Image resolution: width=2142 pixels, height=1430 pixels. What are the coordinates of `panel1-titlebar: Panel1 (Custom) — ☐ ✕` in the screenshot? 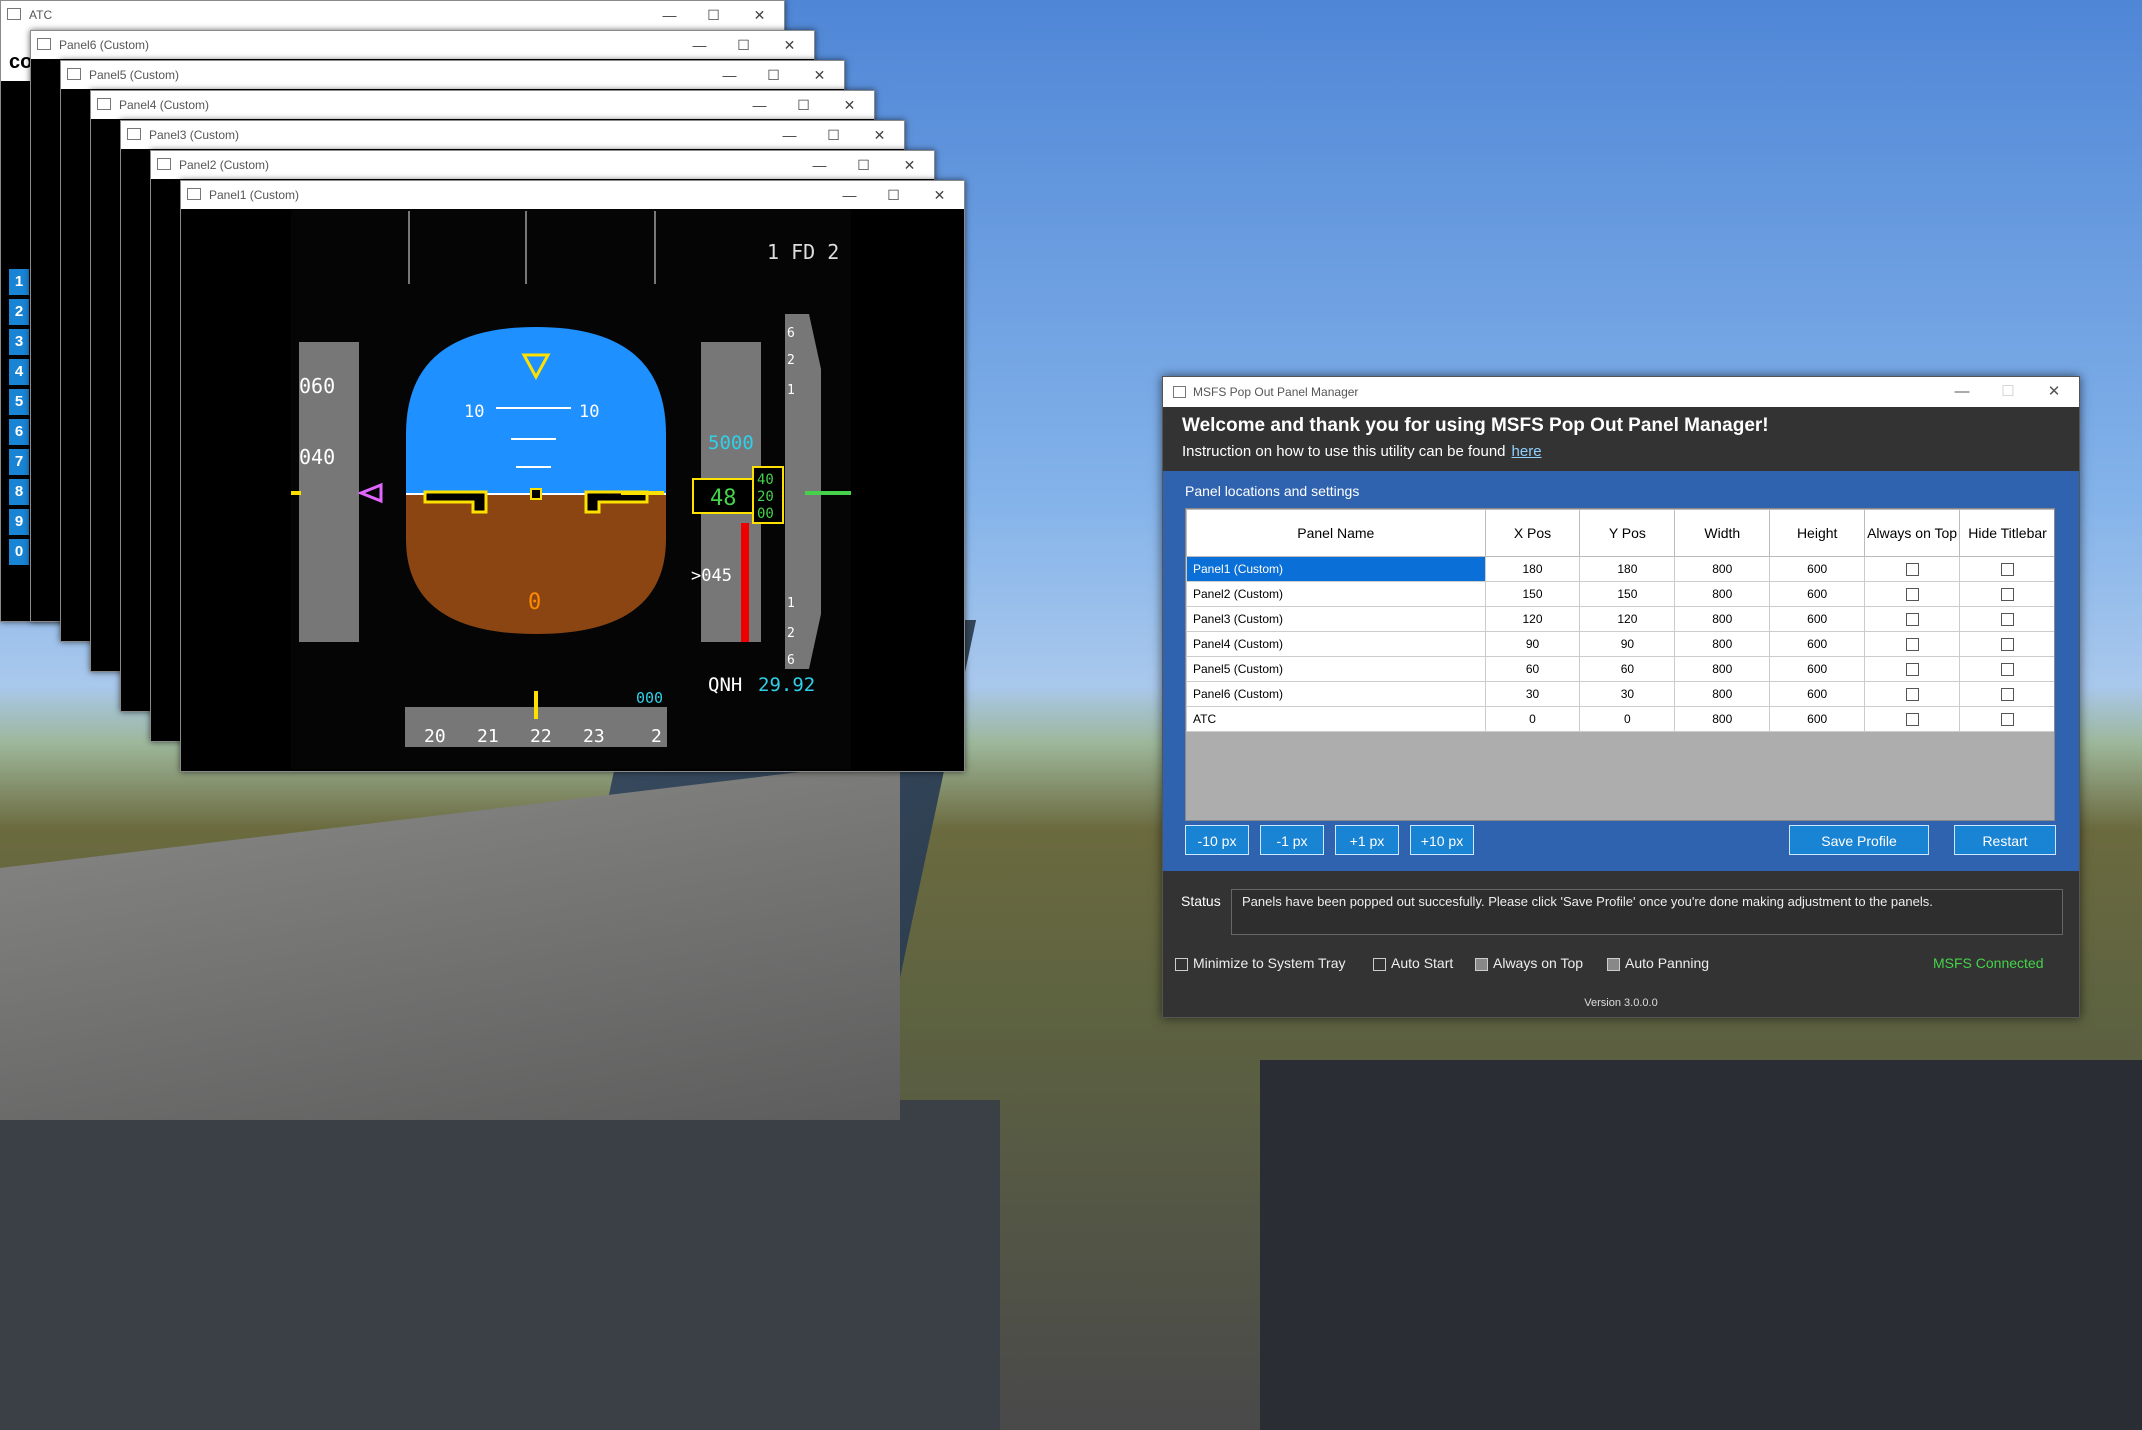 It's located at (572, 195).